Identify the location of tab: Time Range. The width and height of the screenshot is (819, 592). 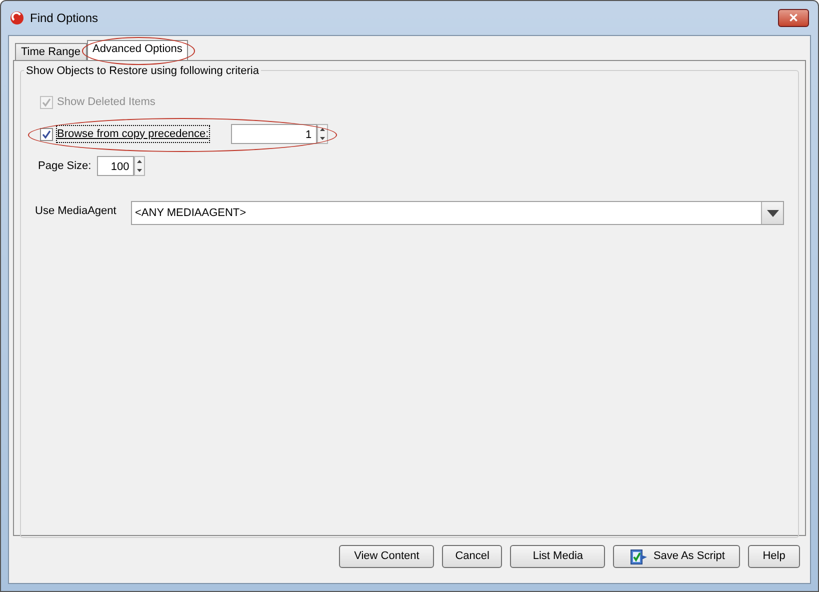
(51, 51).